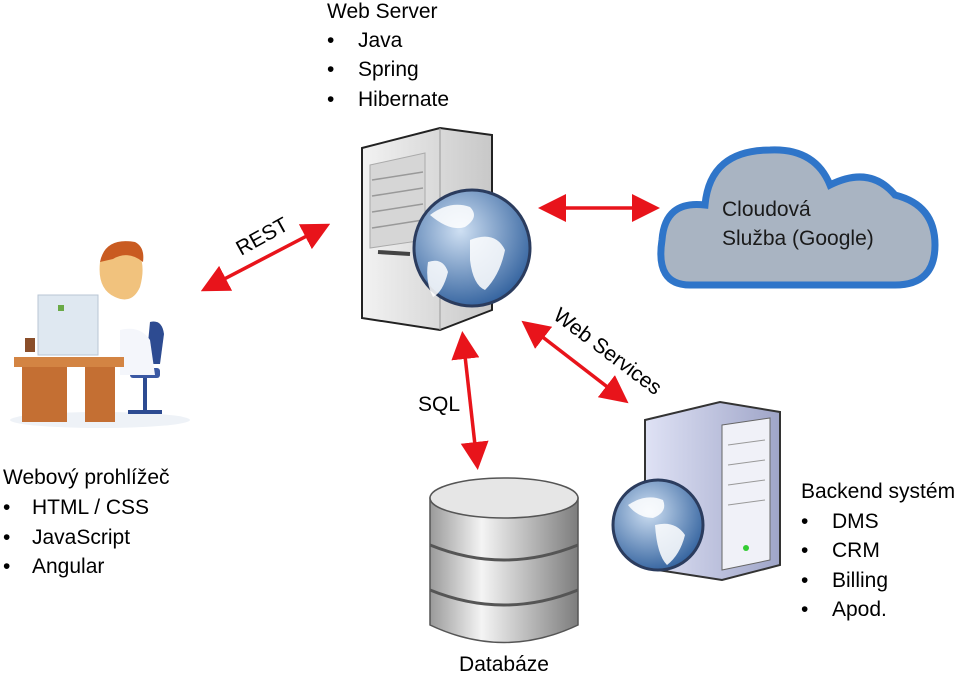  I want to click on database-label: Databáze, so click(504, 664).